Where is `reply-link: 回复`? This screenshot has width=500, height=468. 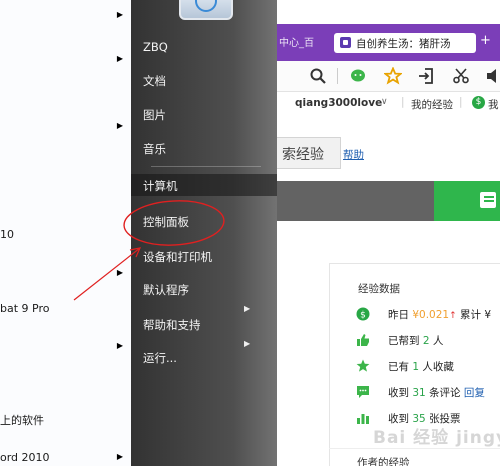
reply-link: 回复 is located at coordinates (474, 393).